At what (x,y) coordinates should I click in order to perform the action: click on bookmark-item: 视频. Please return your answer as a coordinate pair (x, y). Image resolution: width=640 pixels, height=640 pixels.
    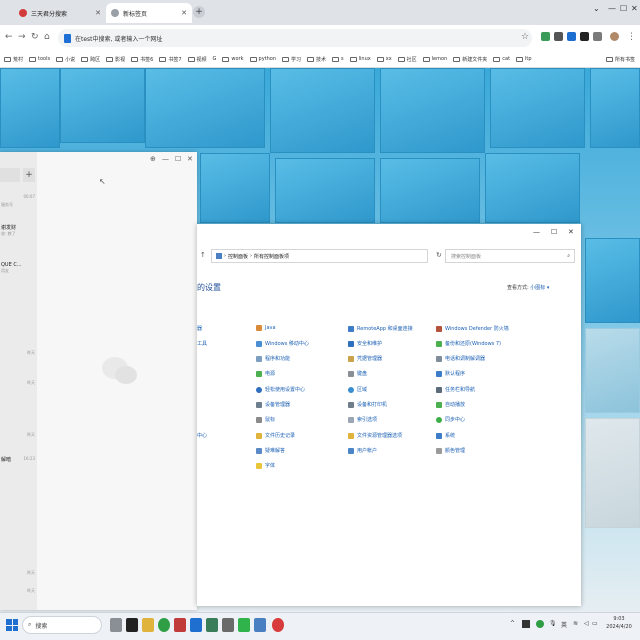
    Looking at the image, I should click on (197, 59).